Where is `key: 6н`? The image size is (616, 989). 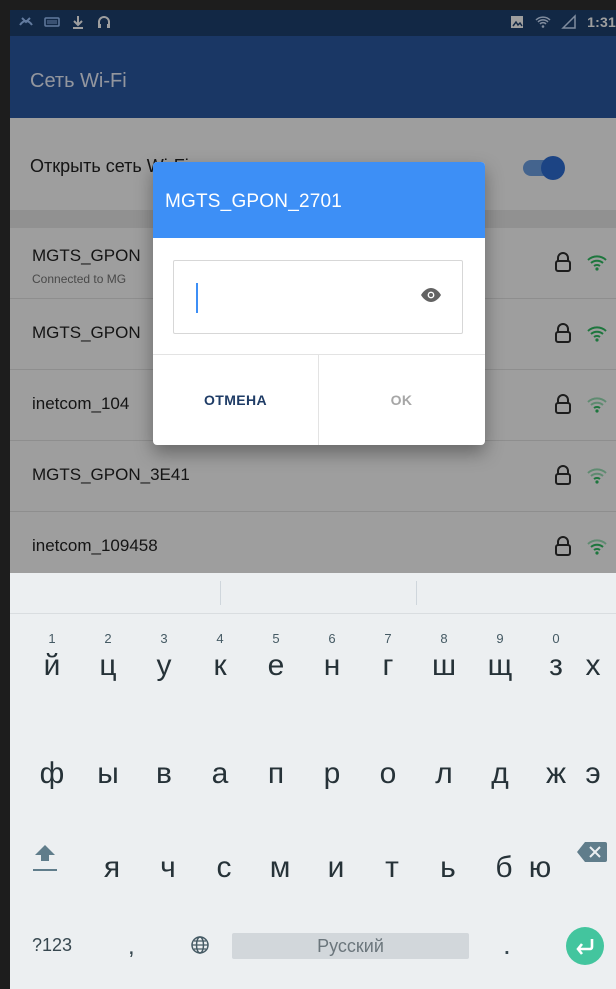
key: 6н is located at coordinates (332, 658).